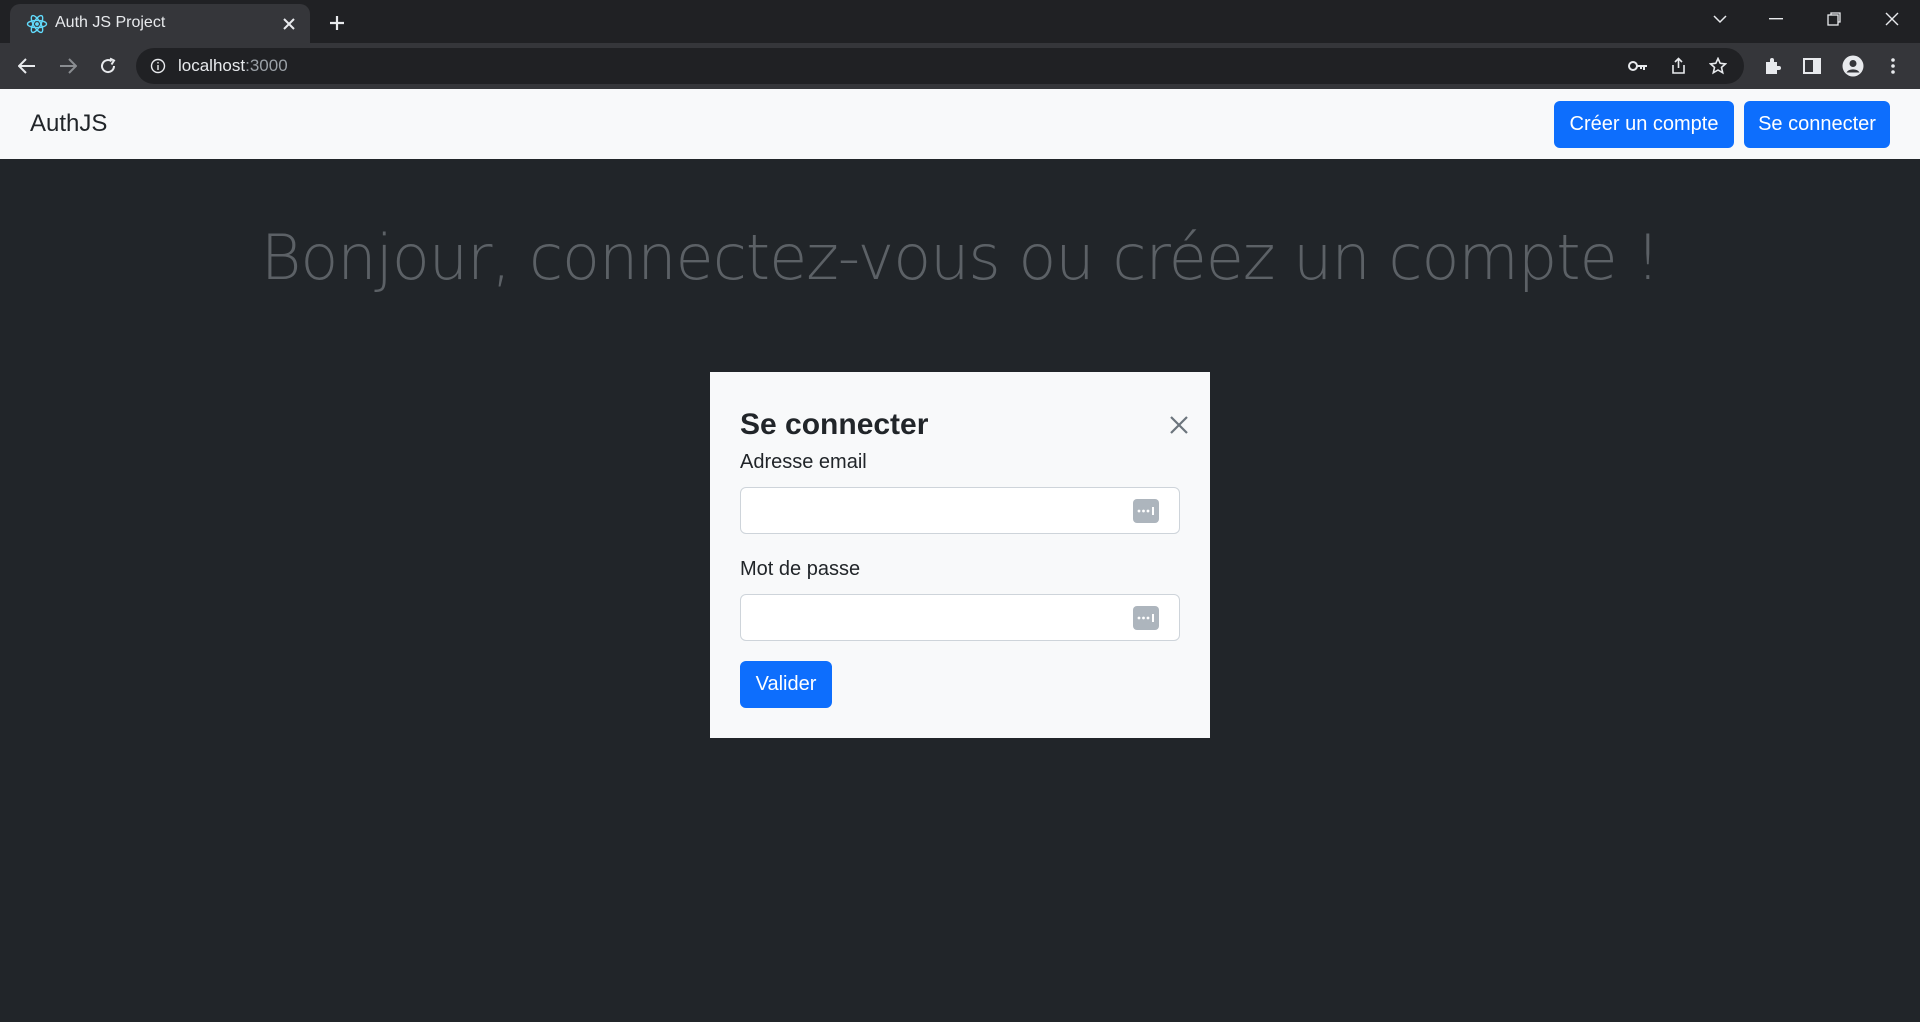 This screenshot has height=1022, width=1920. What do you see at coordinates (1644, 124) in the screenshot?
I see `create-account-button: Créer un compte` at bounding box center [1644, 124].